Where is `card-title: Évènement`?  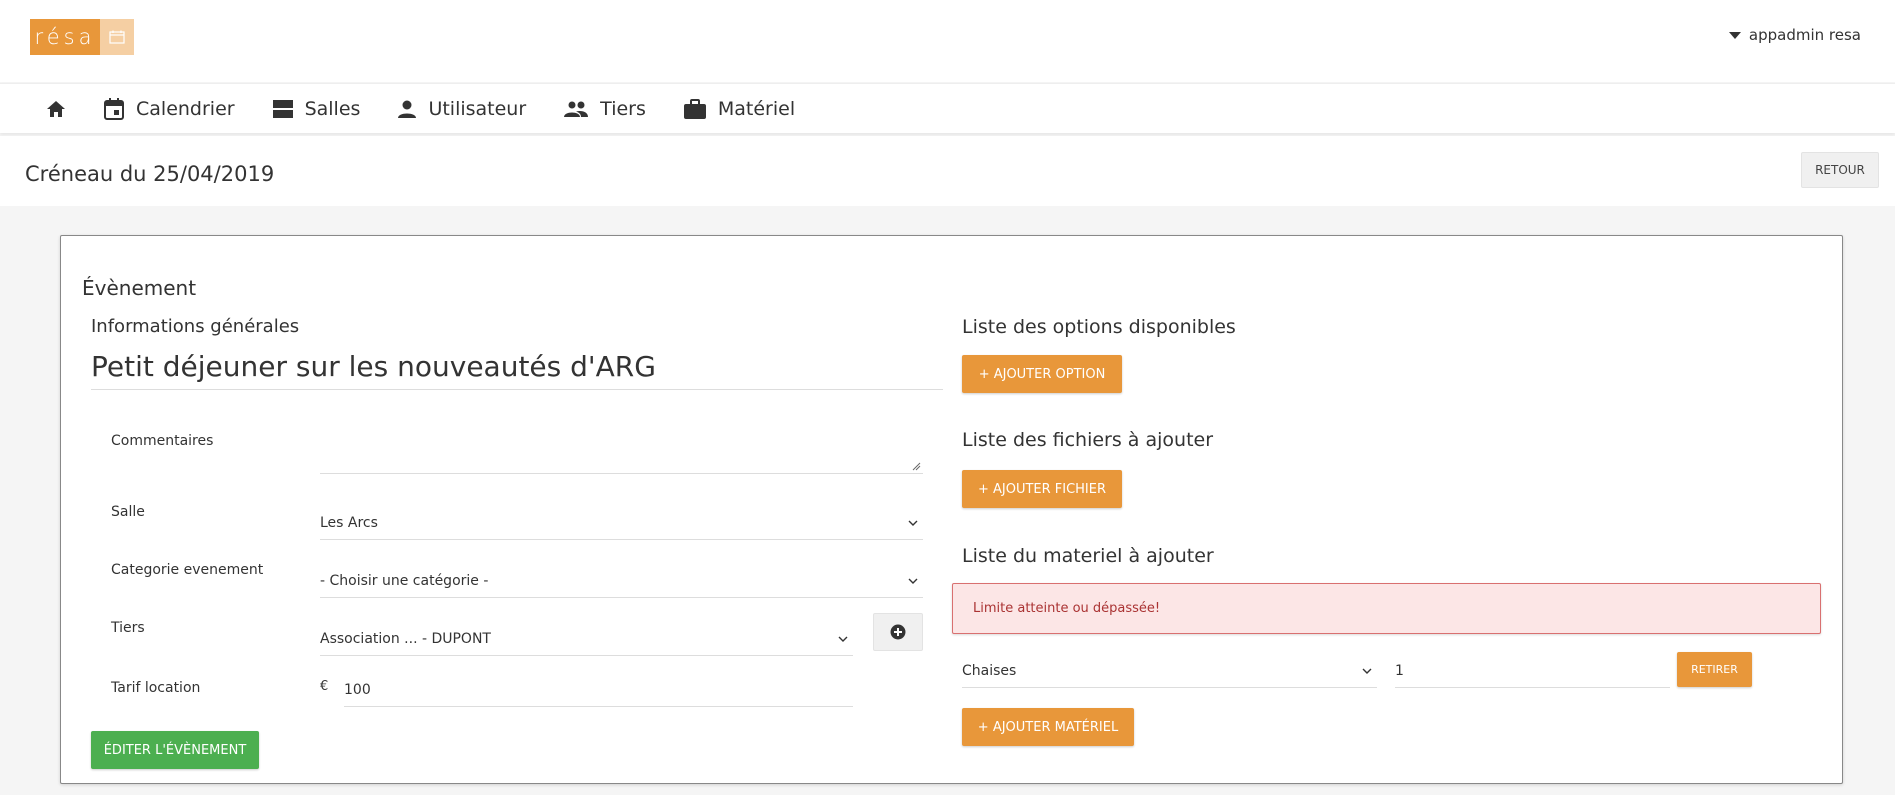 card-title: Évènement is located at coordinates (139, 288).